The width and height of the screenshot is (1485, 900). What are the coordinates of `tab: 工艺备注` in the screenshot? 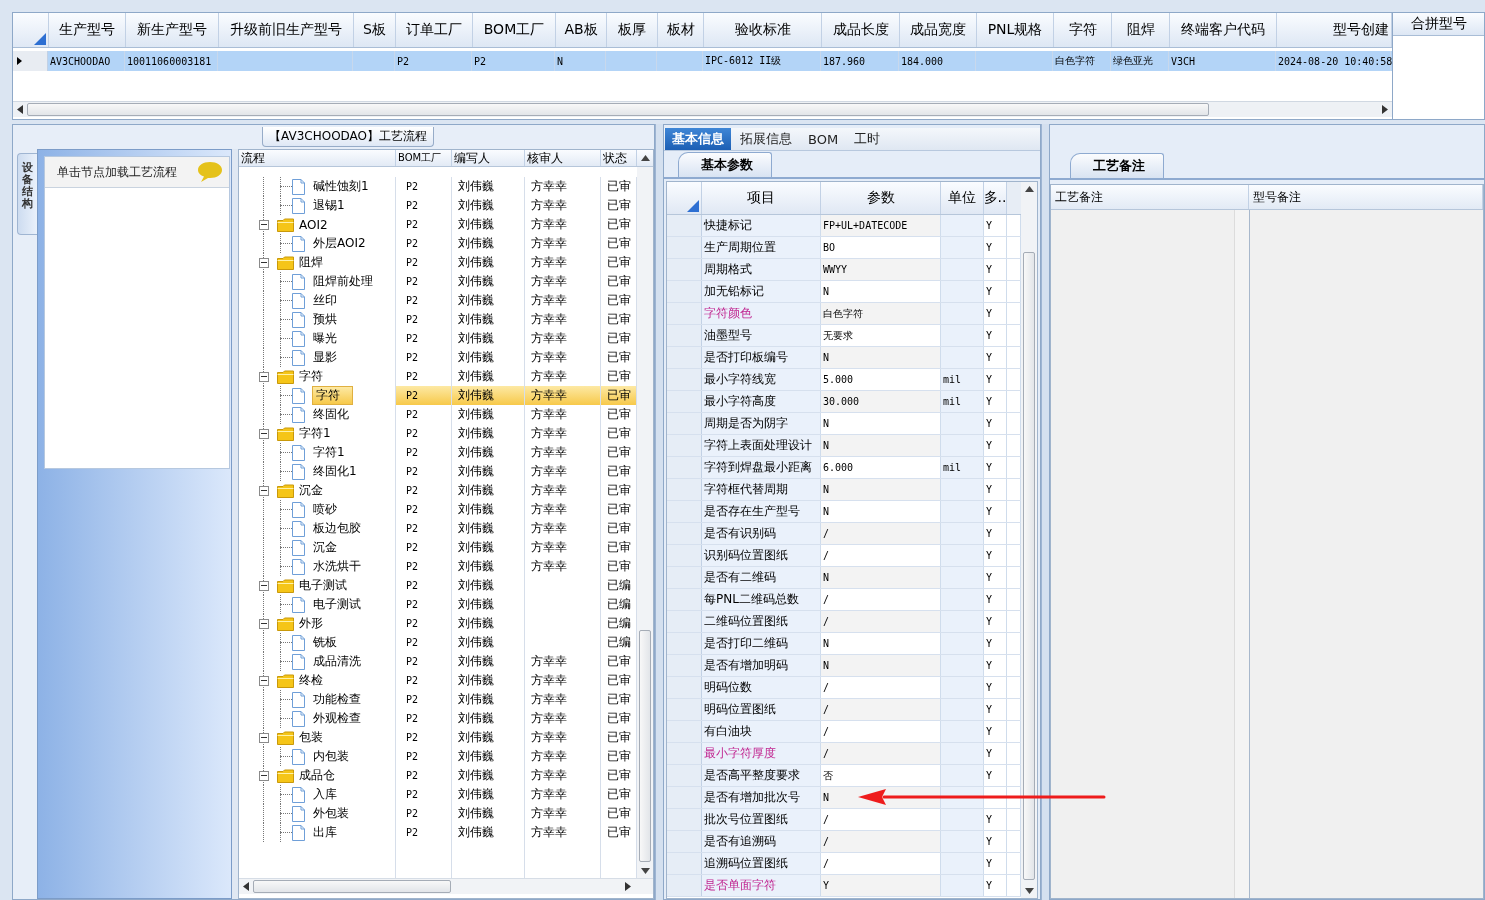 It's located at (1117, 165).